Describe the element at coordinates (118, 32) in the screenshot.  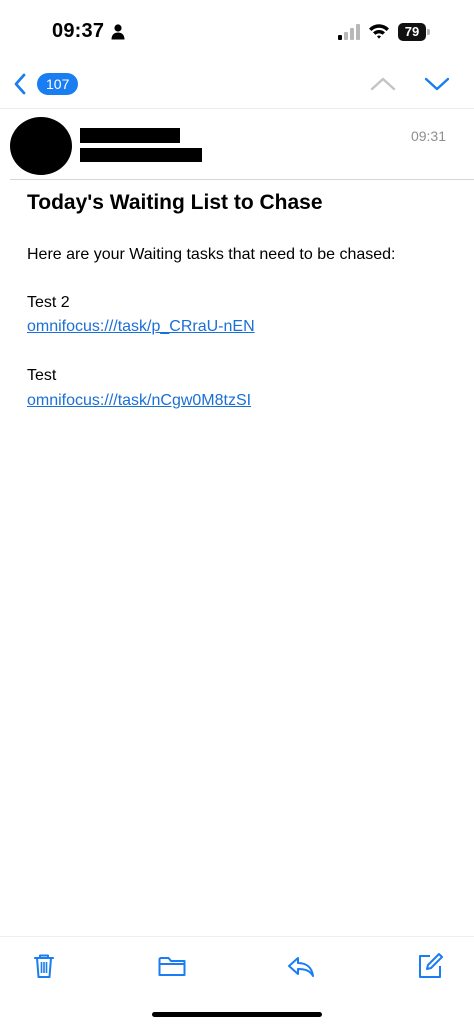
I see `person-icon` at that location.